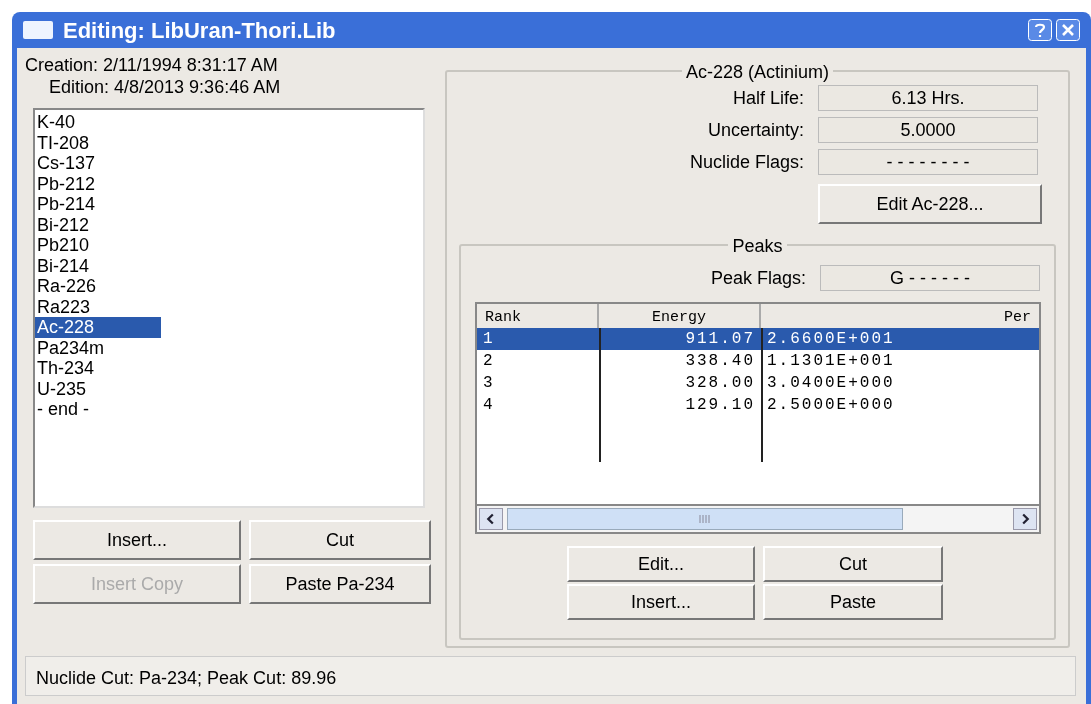  Describe the element at coordinates (831, 383) in the screenshot. I see `table-cell-text: 3.0400E+000` at that location.